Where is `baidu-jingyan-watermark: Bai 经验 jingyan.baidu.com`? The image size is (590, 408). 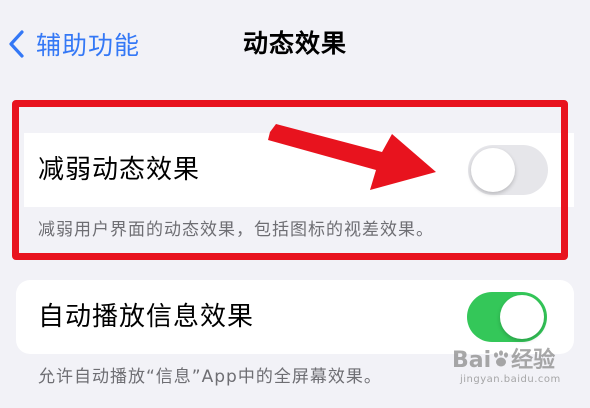
baidu-jingyan-watermark: Bai 经验 jingyan.baidu.com is located at coordinates (517, 366).